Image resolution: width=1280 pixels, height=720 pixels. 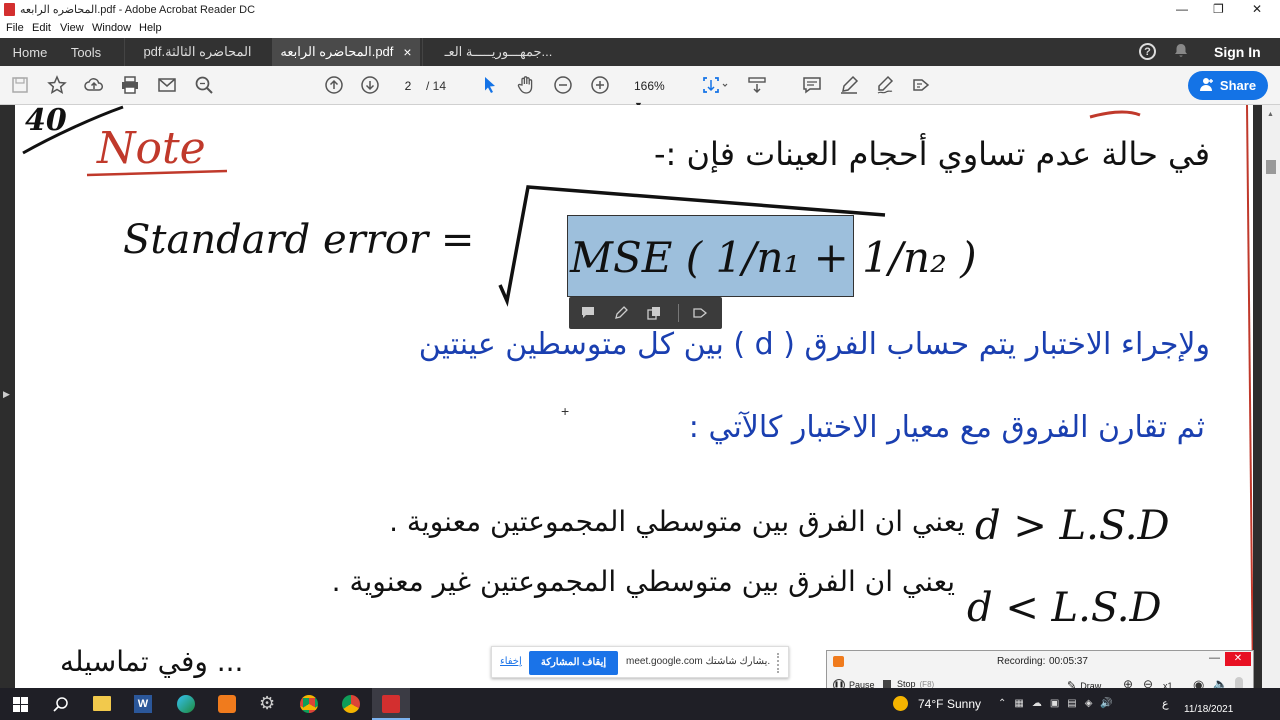 I want to click on arabic-heading-line: في حالة عدم تساوي أحجام العينات فإن :-, so click(x=931, y=154).